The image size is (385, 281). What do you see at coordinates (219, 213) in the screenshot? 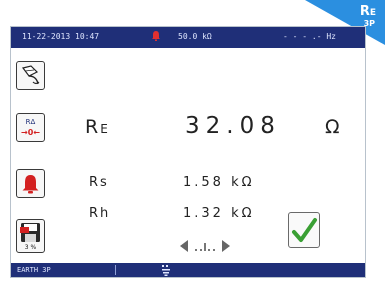
I see `rh-value: 1.32 kΩ` at bounding box center [219, 213].